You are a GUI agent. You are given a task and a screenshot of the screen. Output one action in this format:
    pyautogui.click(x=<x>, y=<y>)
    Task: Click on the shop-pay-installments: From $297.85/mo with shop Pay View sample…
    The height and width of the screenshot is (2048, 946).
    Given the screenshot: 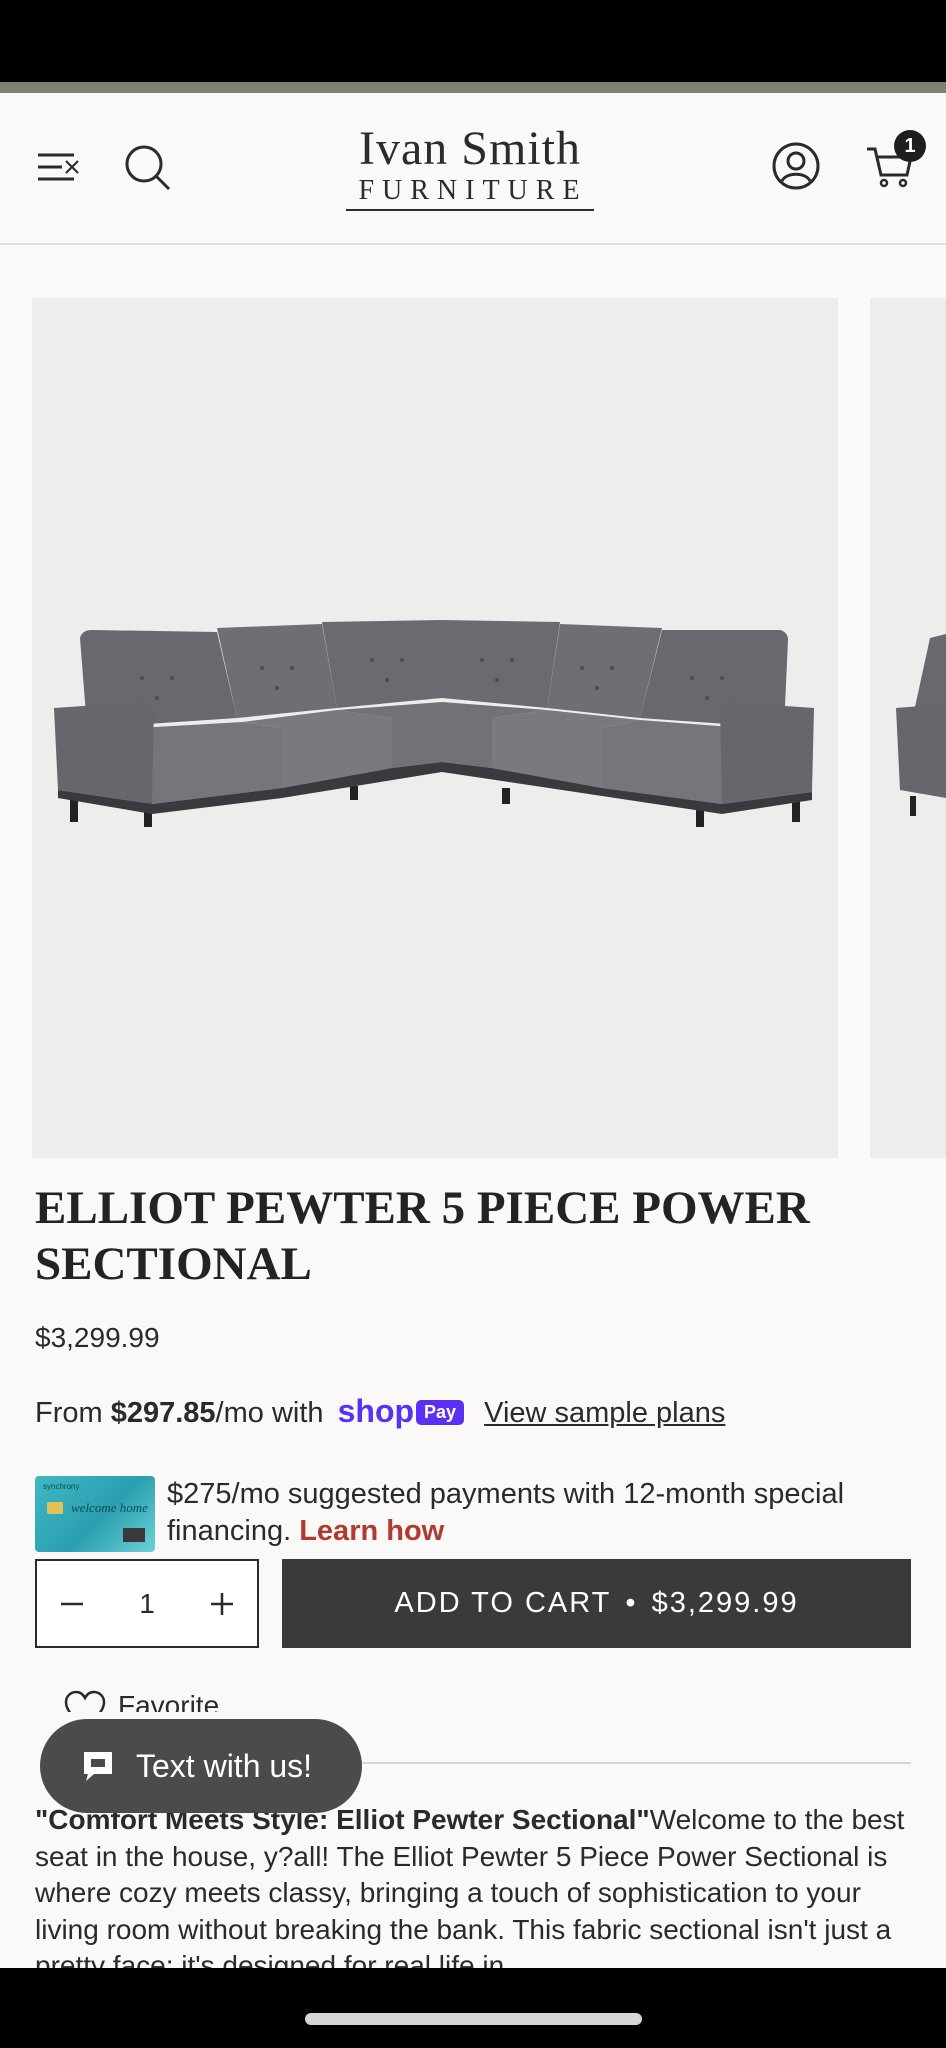 What is the action you would take?
    pyautogui.click(x=380, y=1411)
    